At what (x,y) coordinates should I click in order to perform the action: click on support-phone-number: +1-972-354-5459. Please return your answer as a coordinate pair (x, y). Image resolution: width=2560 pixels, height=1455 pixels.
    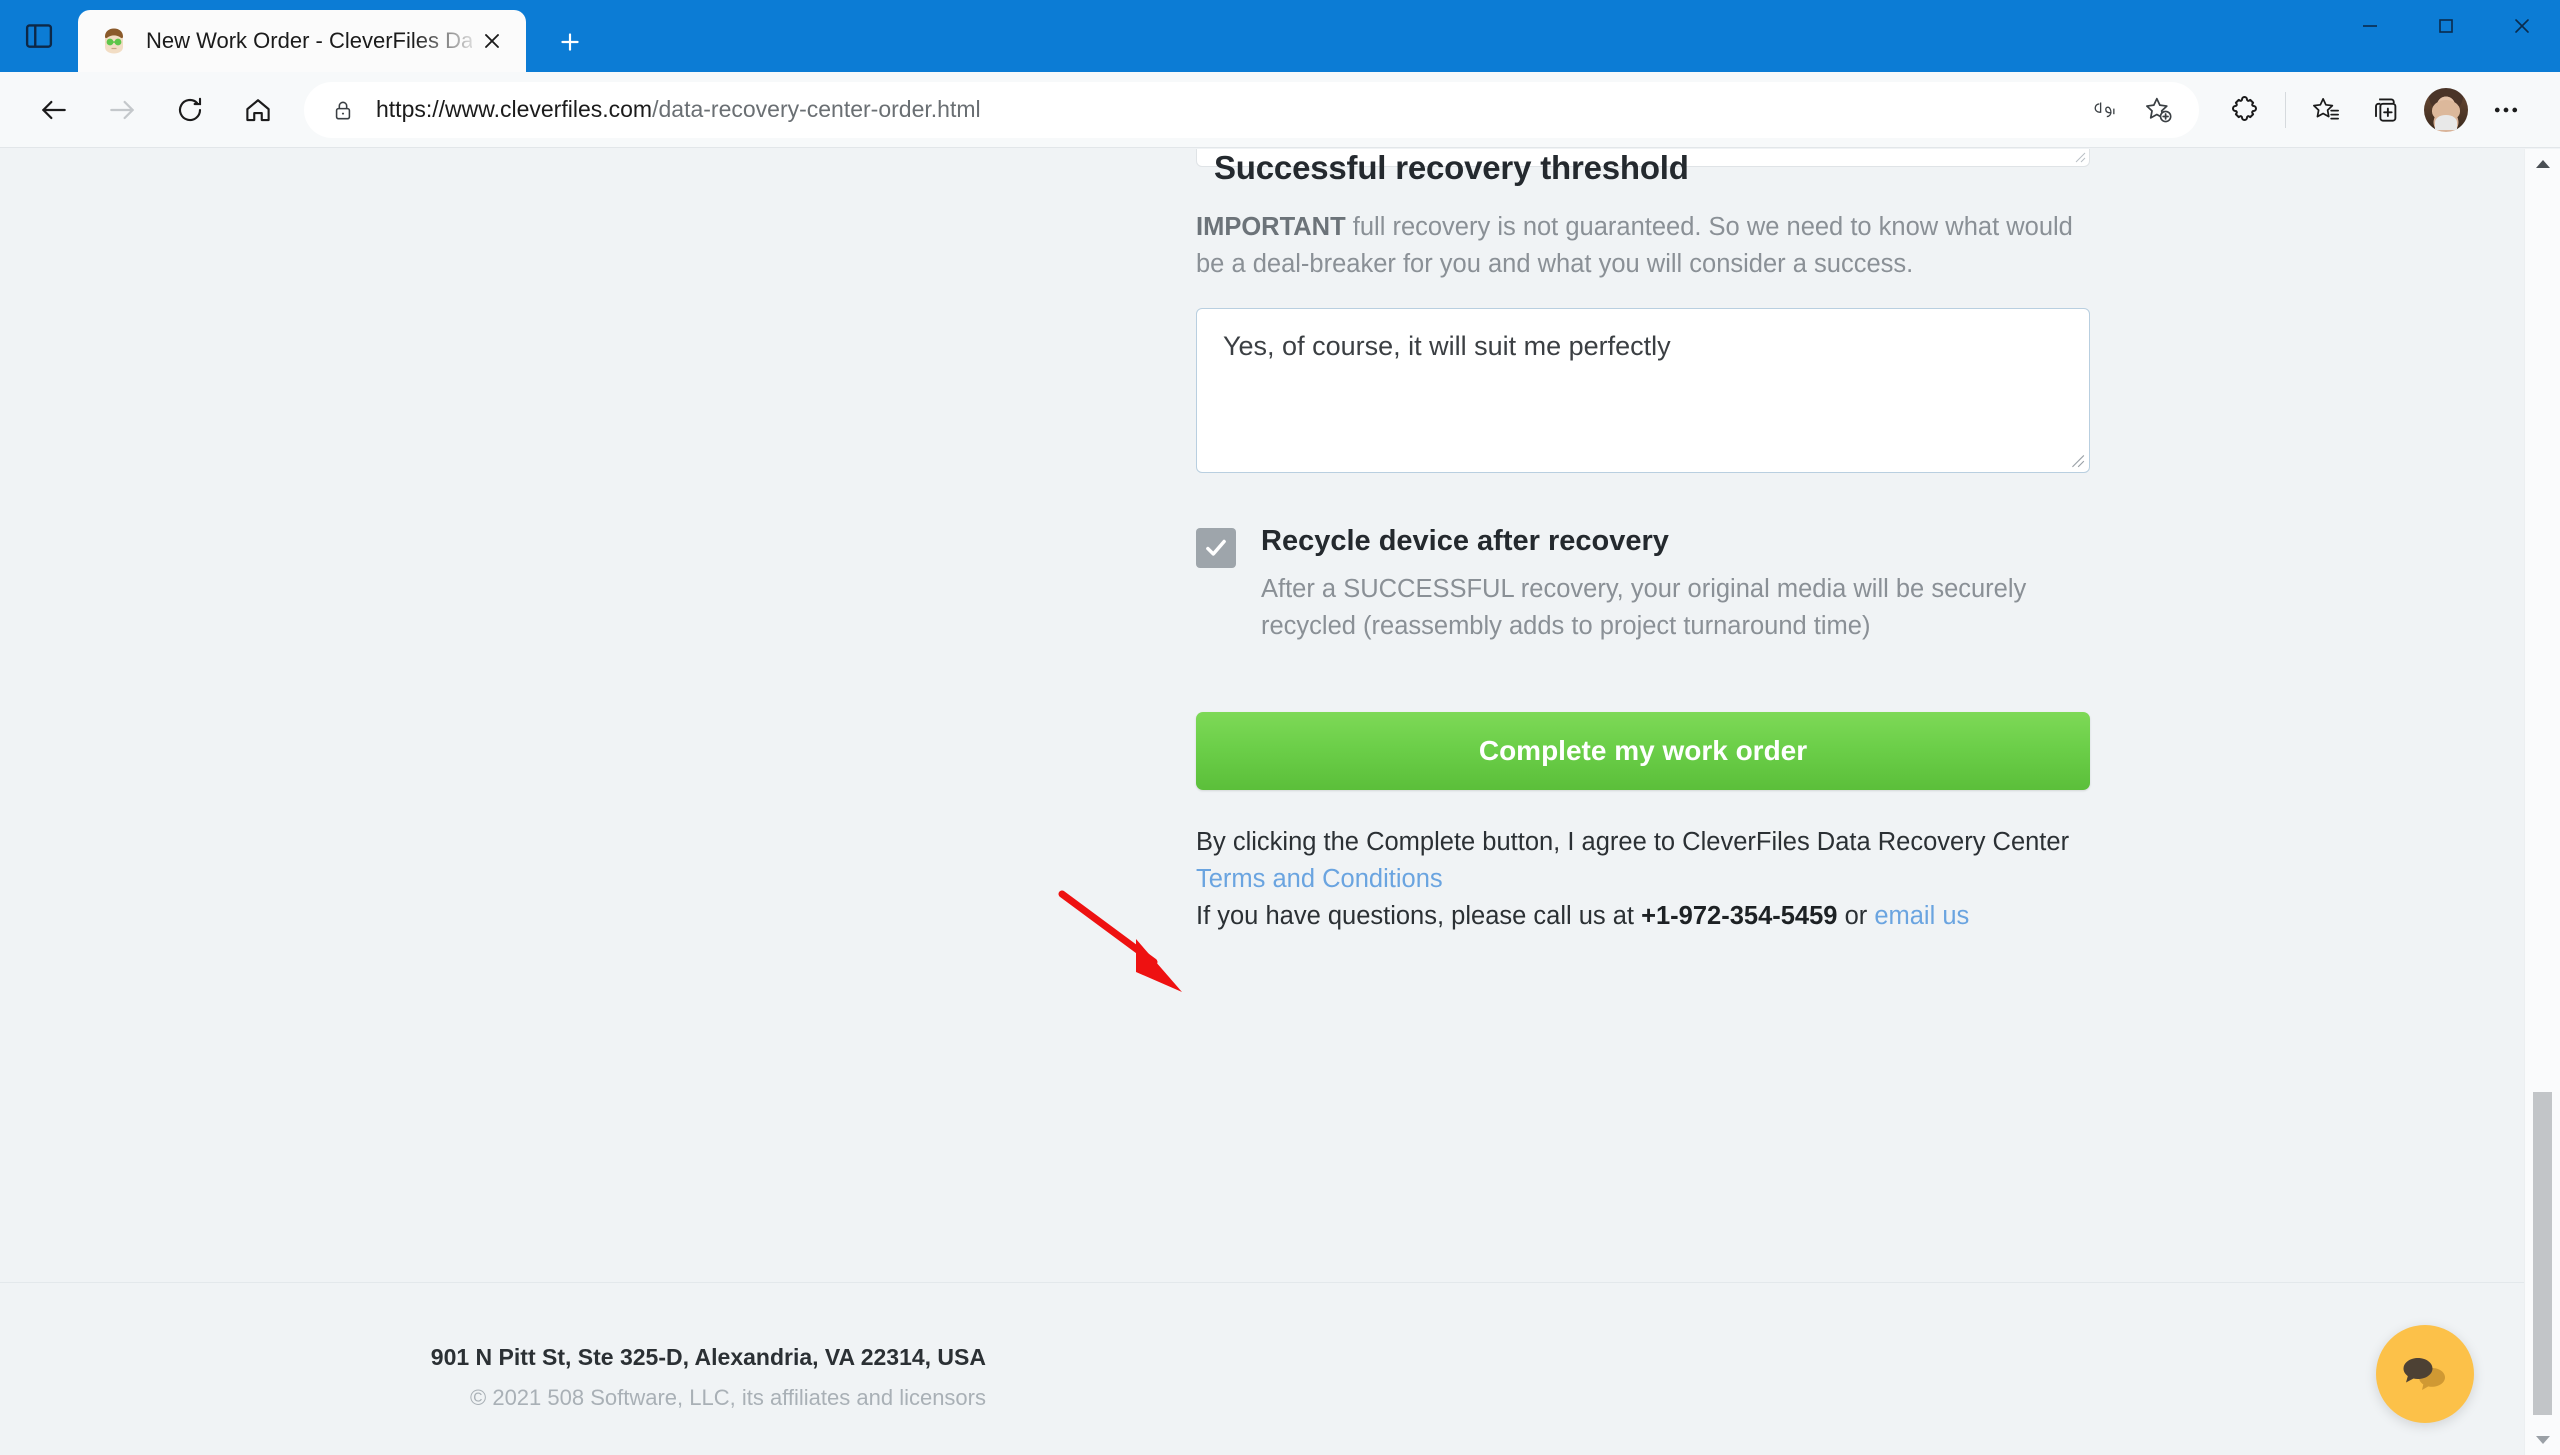
    Looking at the image, I should click on (1739, 915).